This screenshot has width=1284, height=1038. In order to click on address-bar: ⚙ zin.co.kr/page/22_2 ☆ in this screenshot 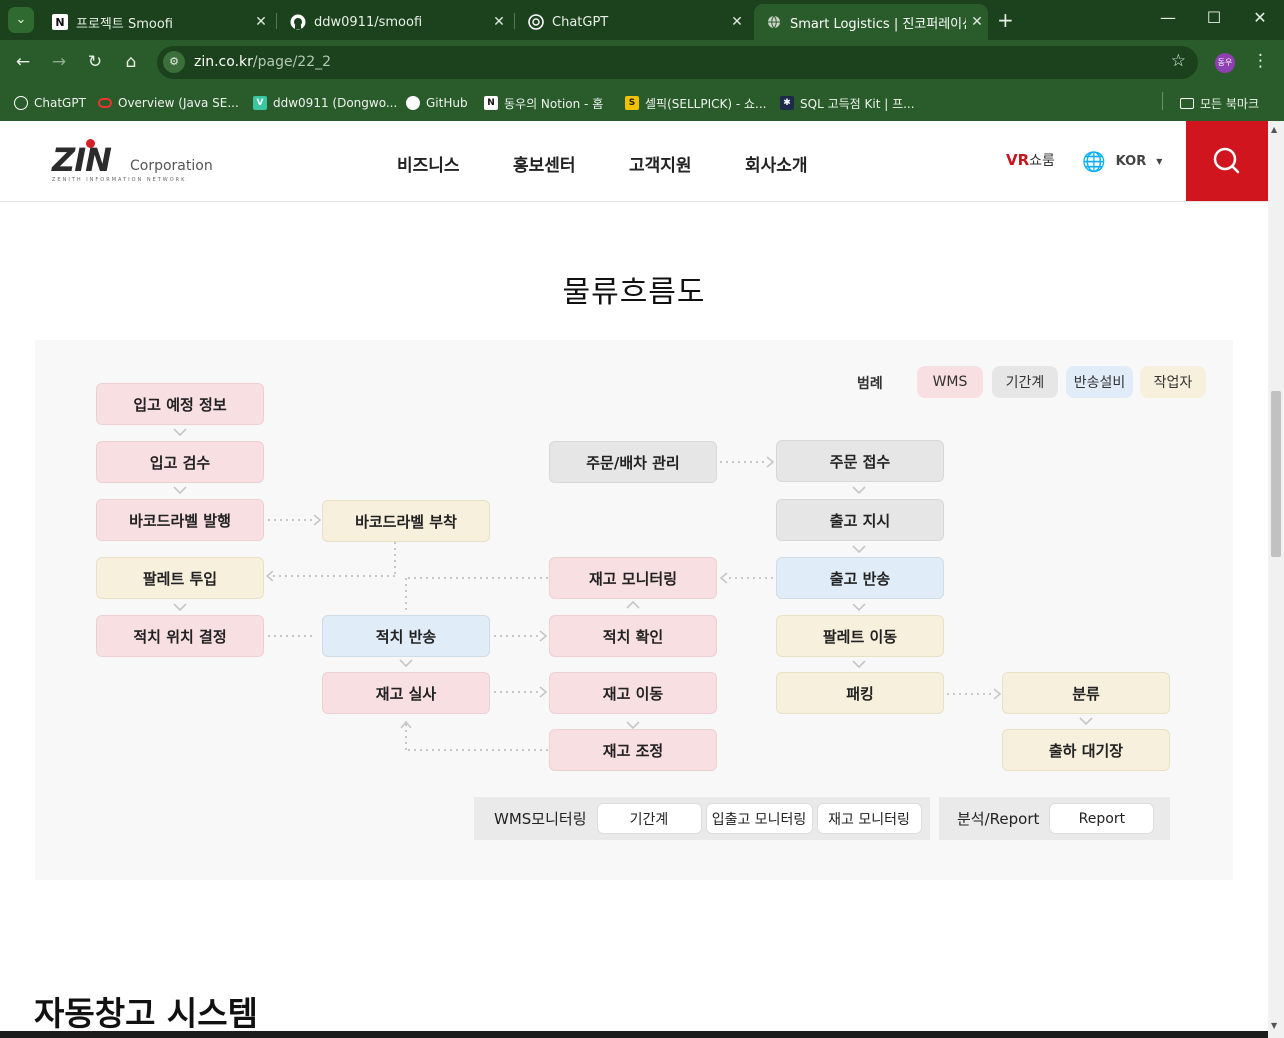, I will do `click(677, 62)`.